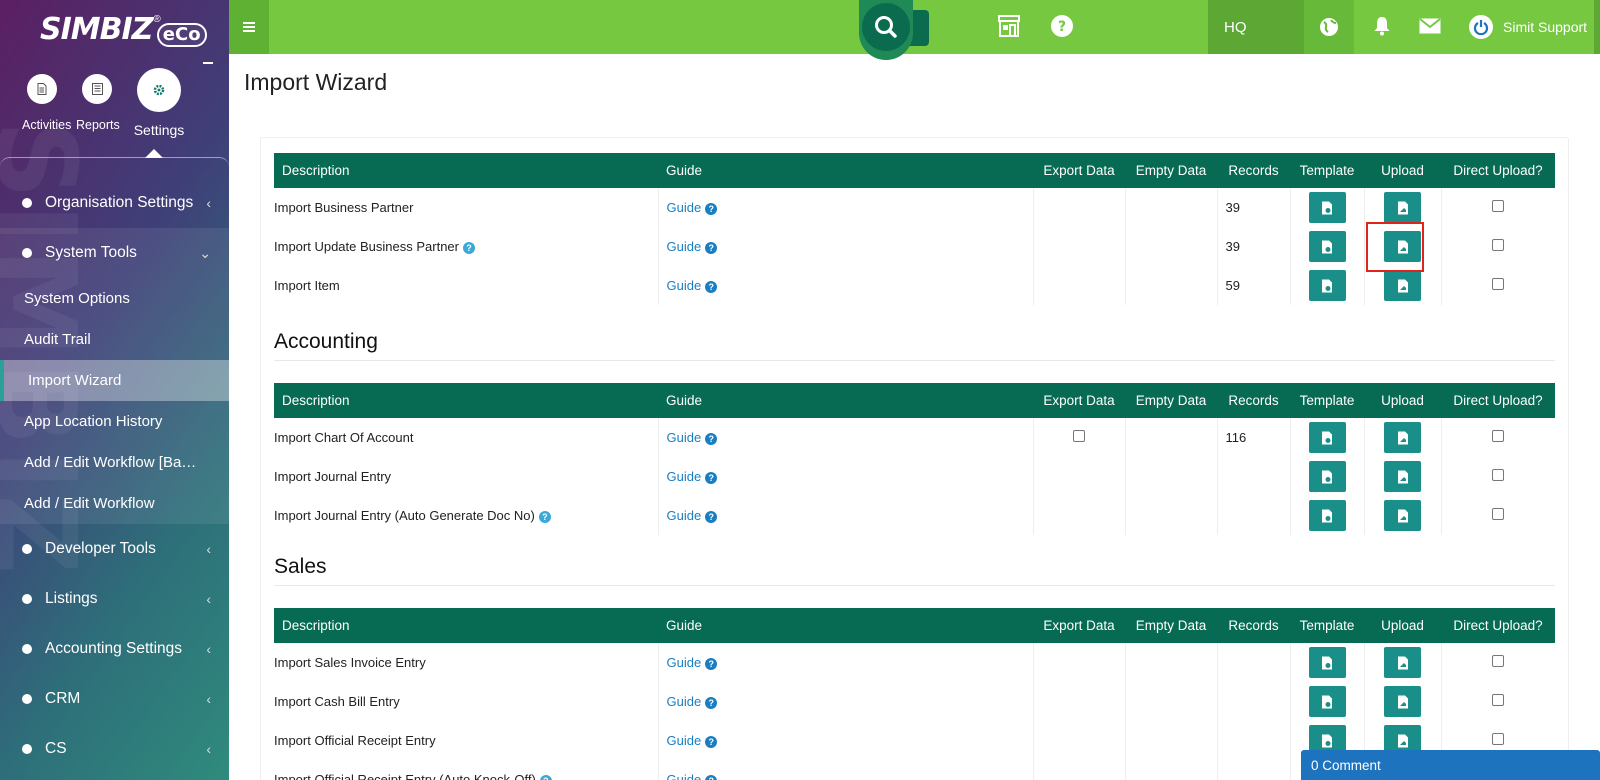 This screenshot has width=1600, height=780. What do you see at coordinates (159, 103) in the screenshot?
I see `nav-settings: Settings` at bounding box center [159, 103].